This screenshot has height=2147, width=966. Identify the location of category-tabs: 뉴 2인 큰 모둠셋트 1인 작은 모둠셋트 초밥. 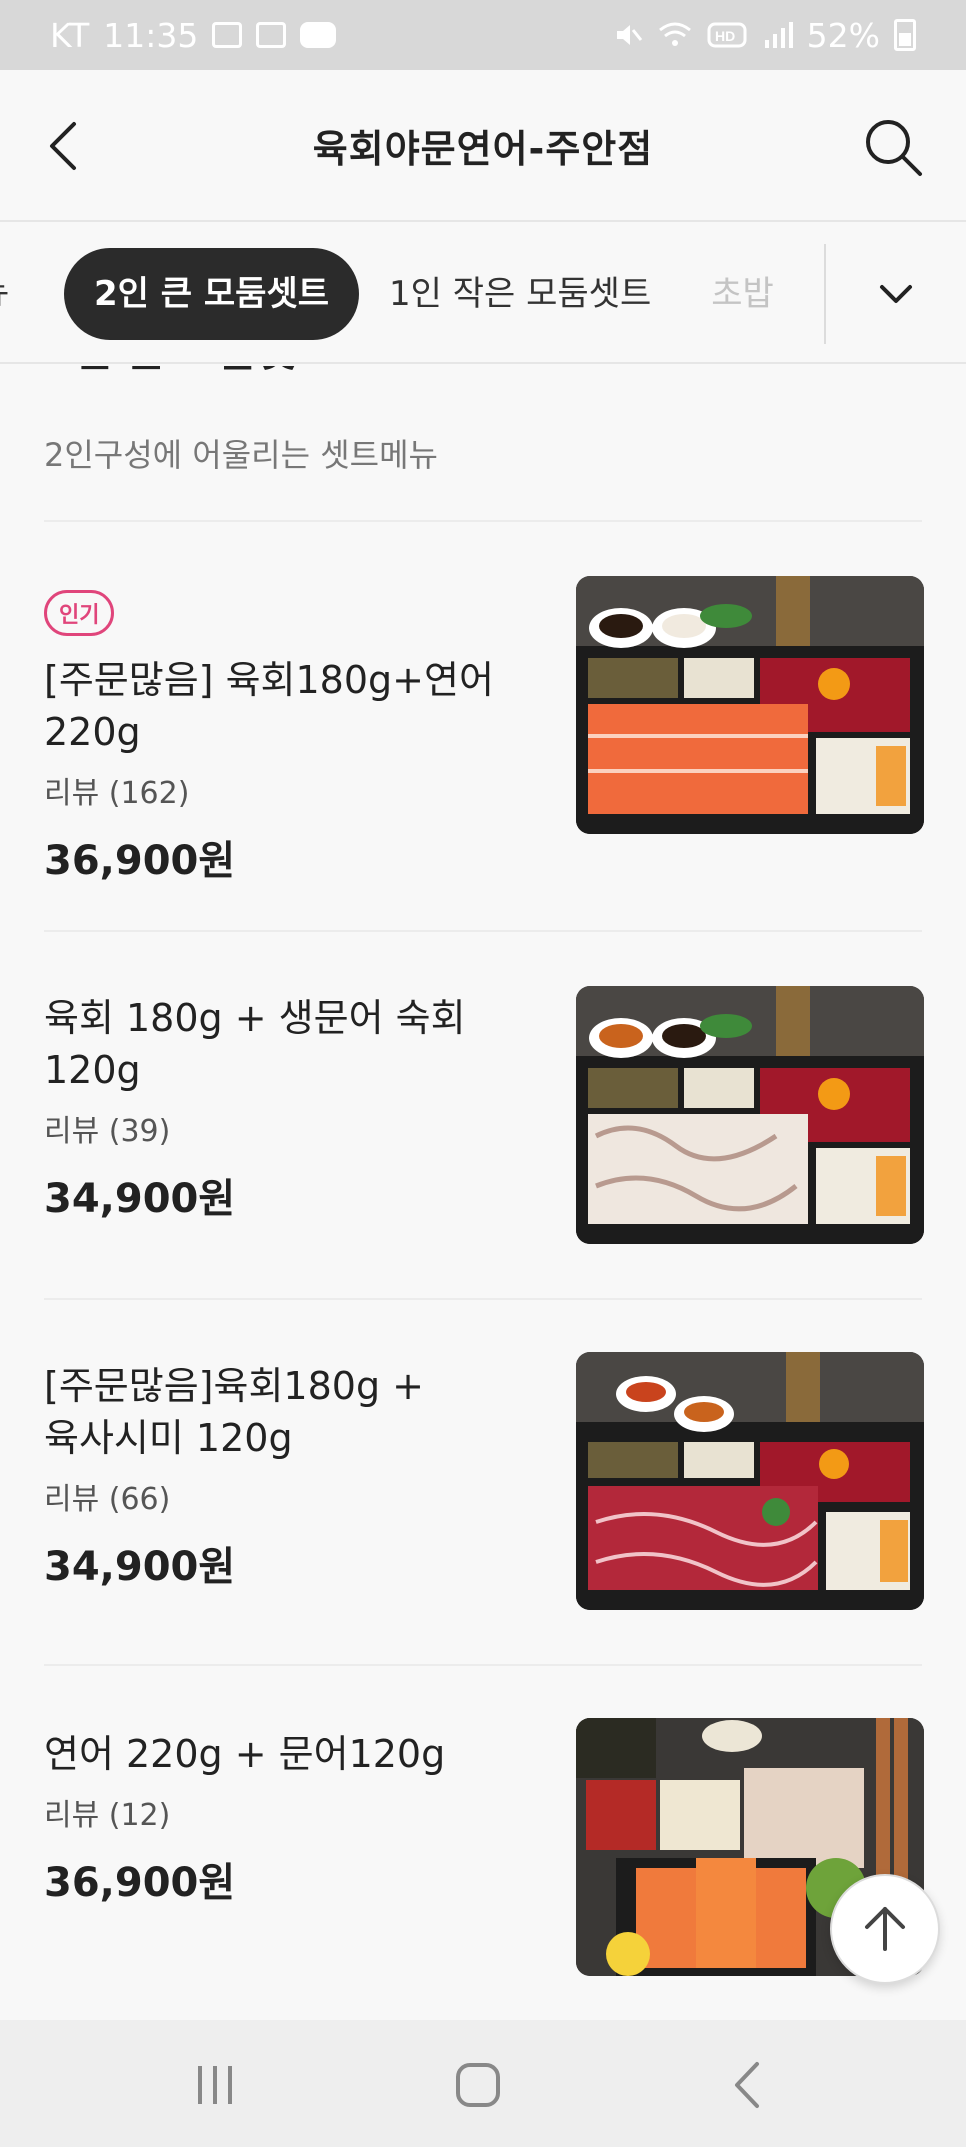
(402, 294).